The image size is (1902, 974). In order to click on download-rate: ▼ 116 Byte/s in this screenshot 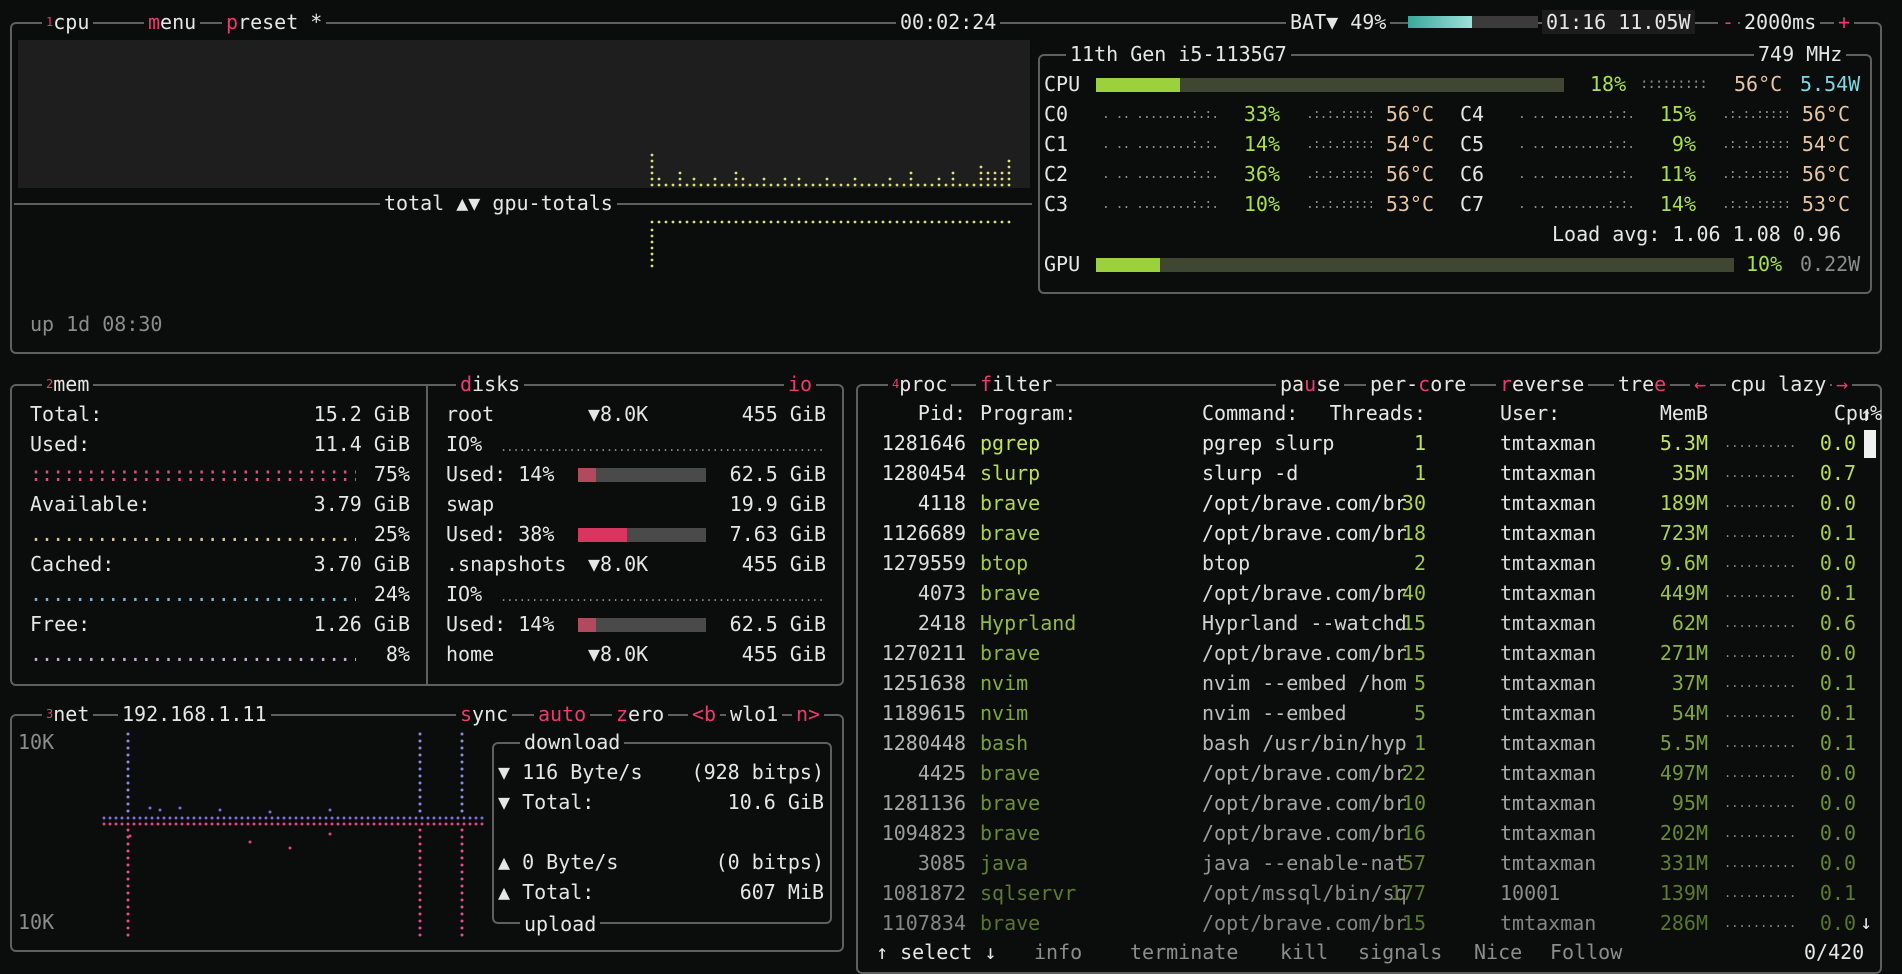, I will do `click(570, 772)`.